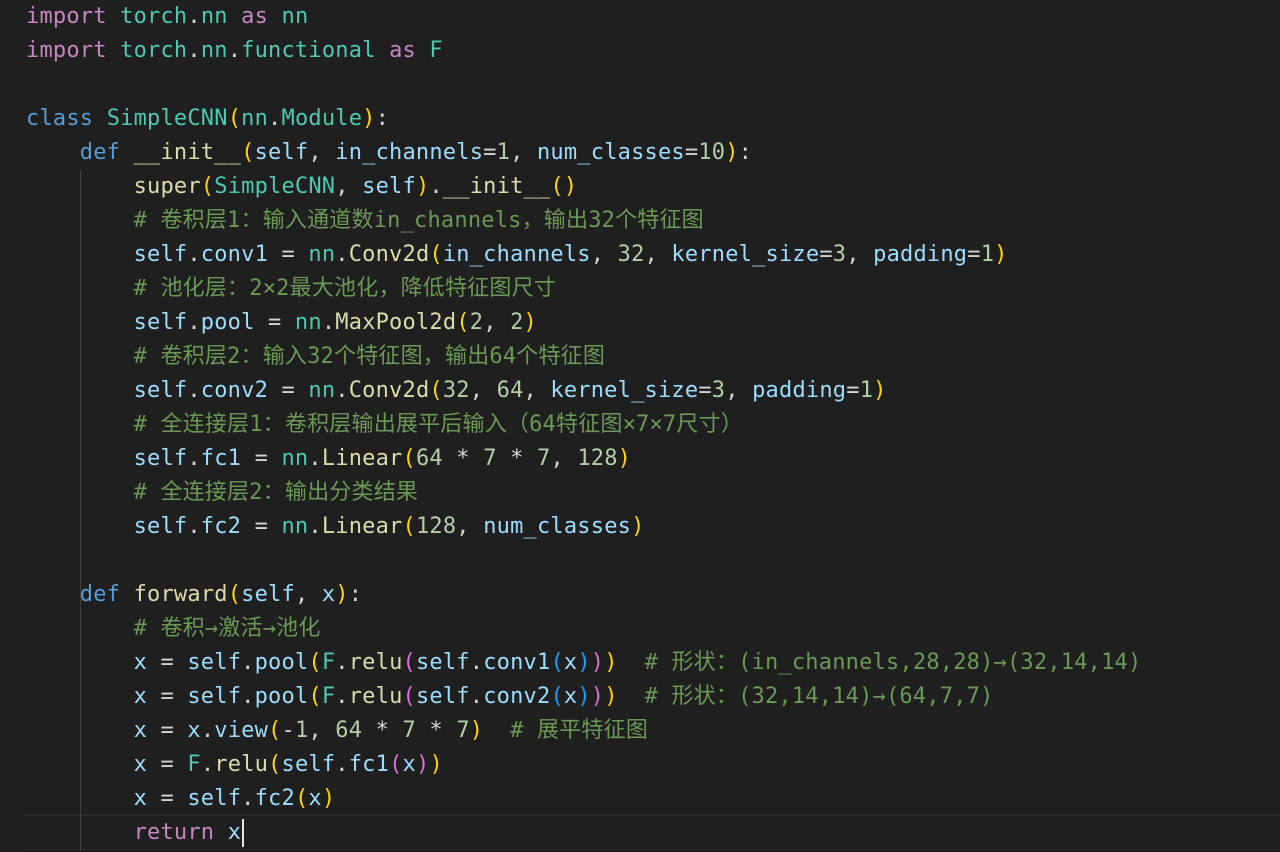  I want to click on code-line: # 卷积→激活→池化, so click(173, 629).